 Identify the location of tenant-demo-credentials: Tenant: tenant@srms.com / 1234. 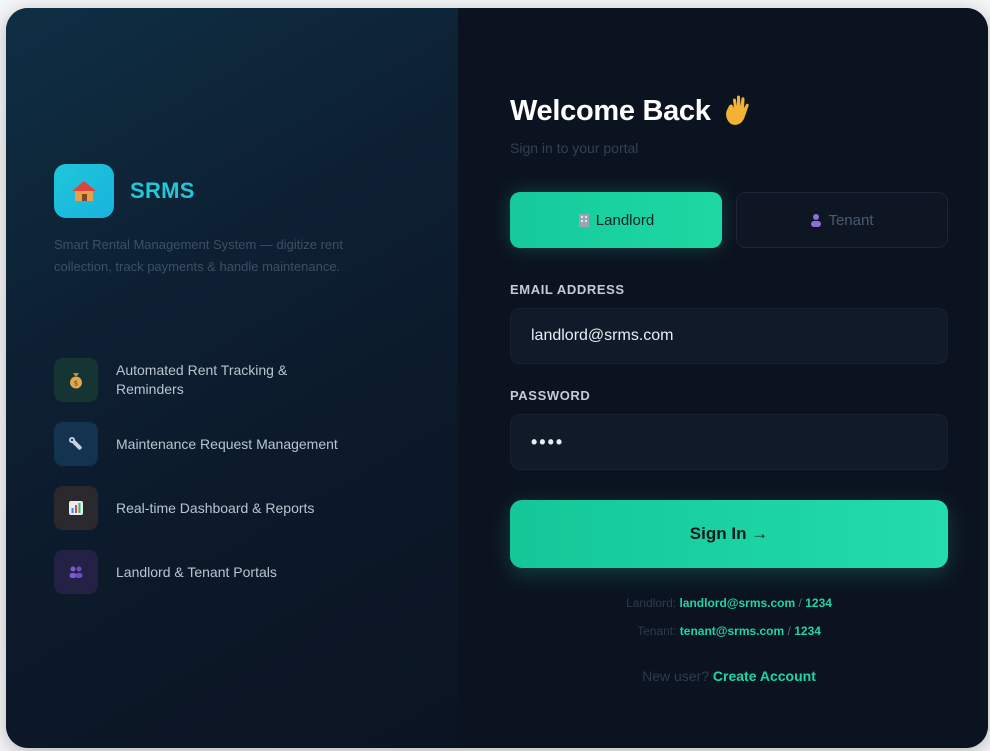
(729, 631).